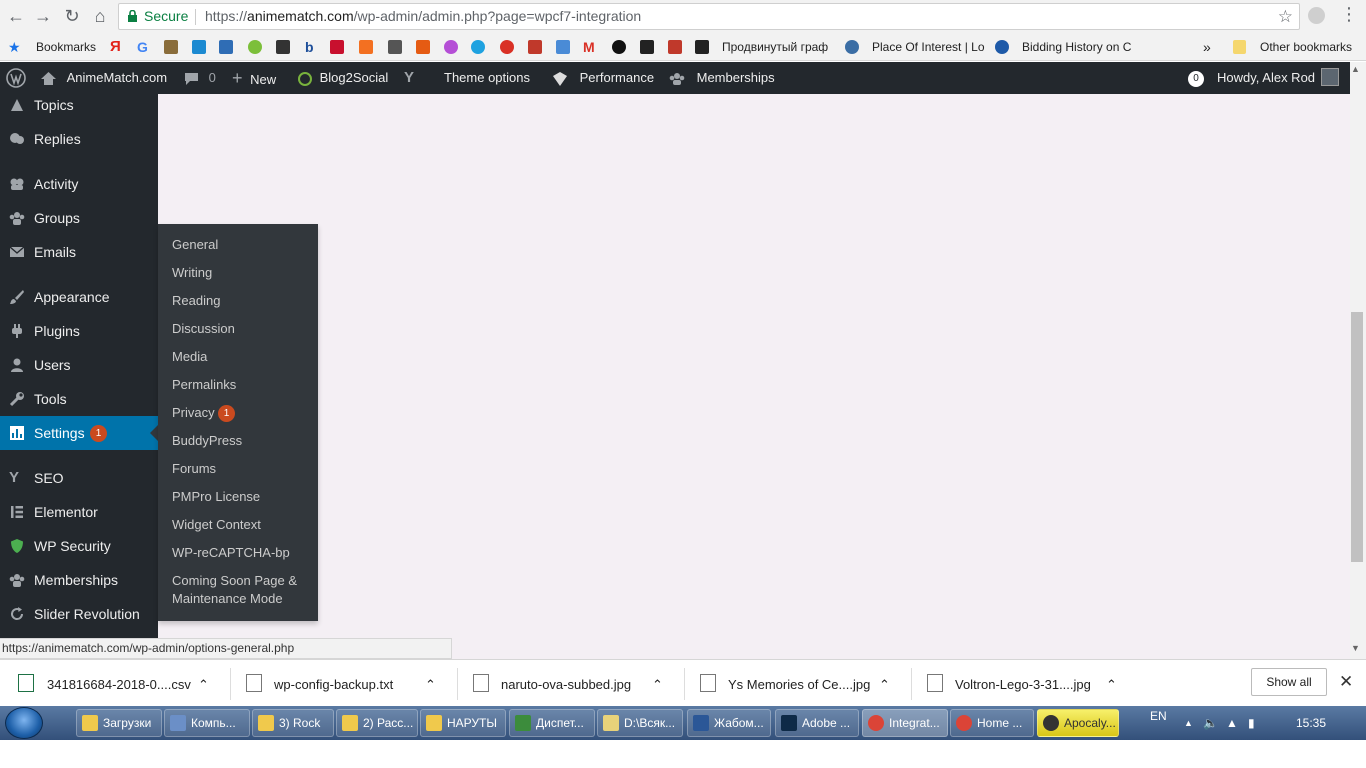  I want to click on submenu-buddypress: BuddyPress, so click(207, 441).